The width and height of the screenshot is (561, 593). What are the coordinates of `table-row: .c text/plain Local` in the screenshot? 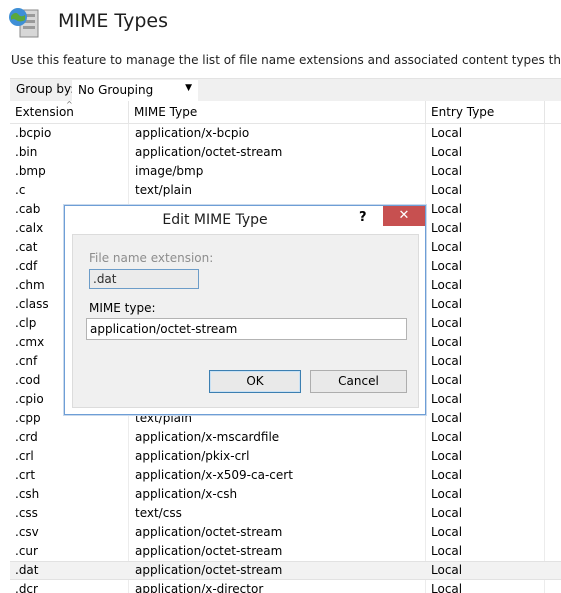 It's located at (285, 190).